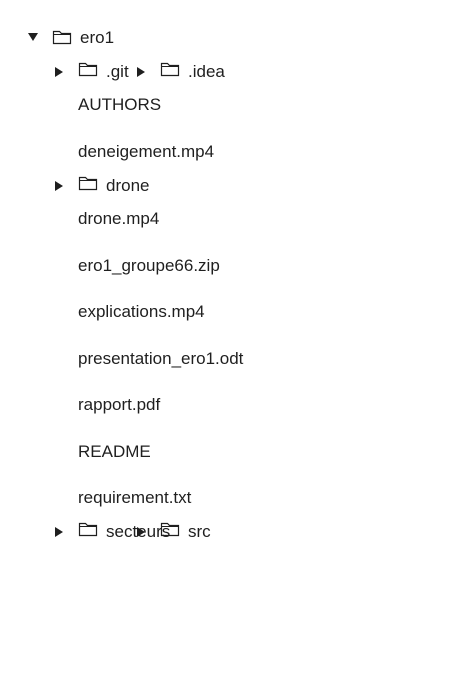  Describe the element at coordinates (141, 312) in the screenshot. I see `tree-item-label: explications.mp4` at that location.